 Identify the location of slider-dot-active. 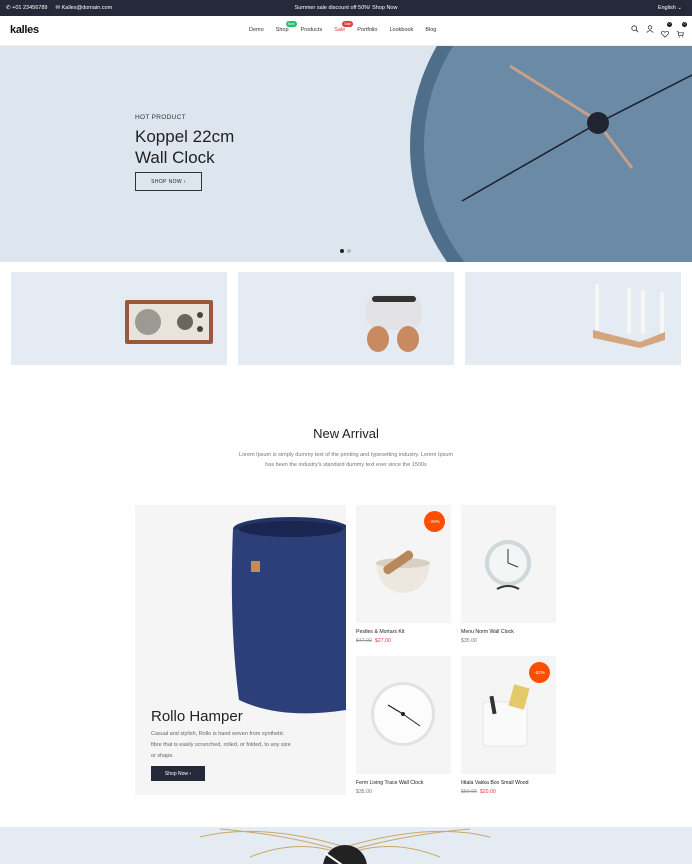
(342, 251).